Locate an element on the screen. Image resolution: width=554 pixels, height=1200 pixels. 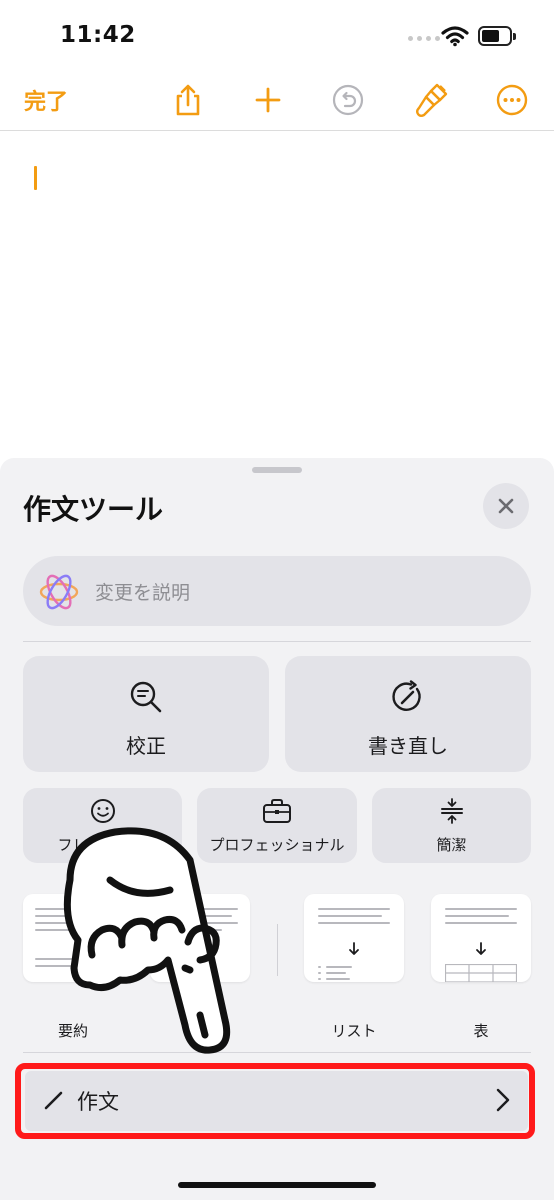
status-bar: 11:42 is located at coordinates (277, 36).